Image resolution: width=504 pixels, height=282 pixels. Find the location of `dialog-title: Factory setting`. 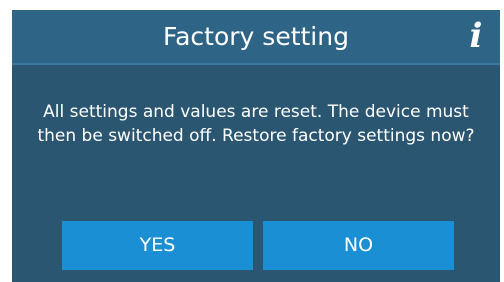

dialog-title: Factory setting is located at coordinates (256, 36).